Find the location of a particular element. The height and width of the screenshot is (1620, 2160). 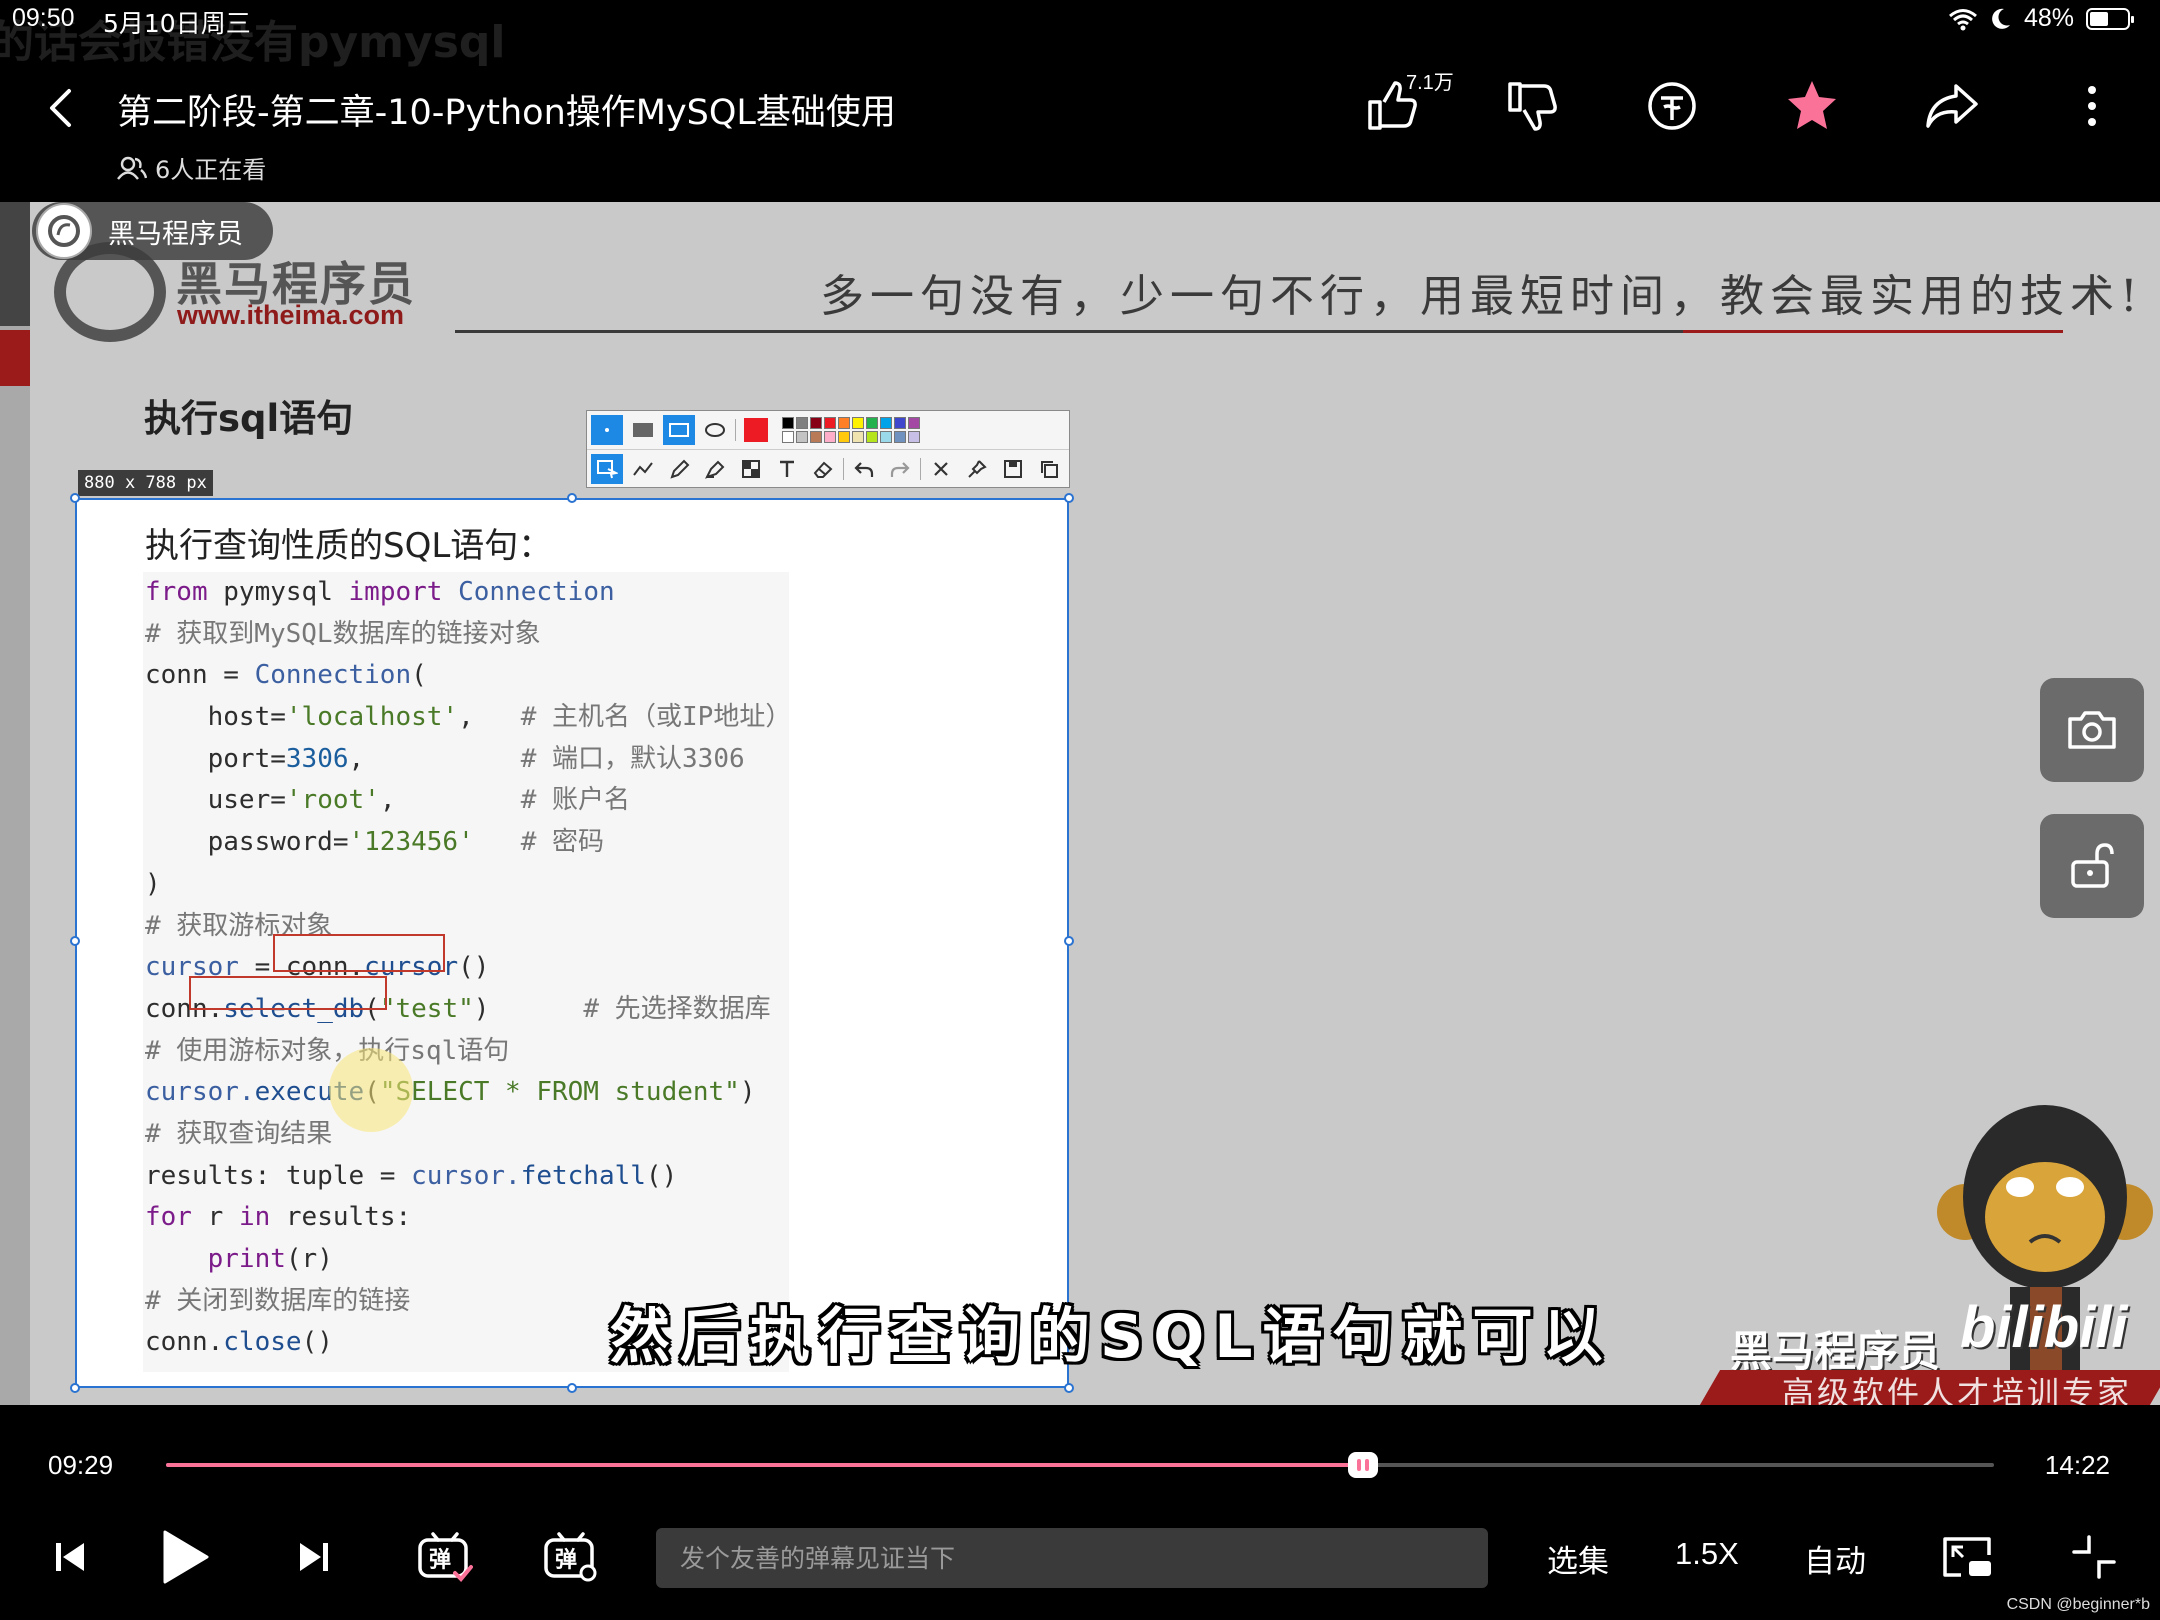

more-button is located at coordinates (2092, 106).